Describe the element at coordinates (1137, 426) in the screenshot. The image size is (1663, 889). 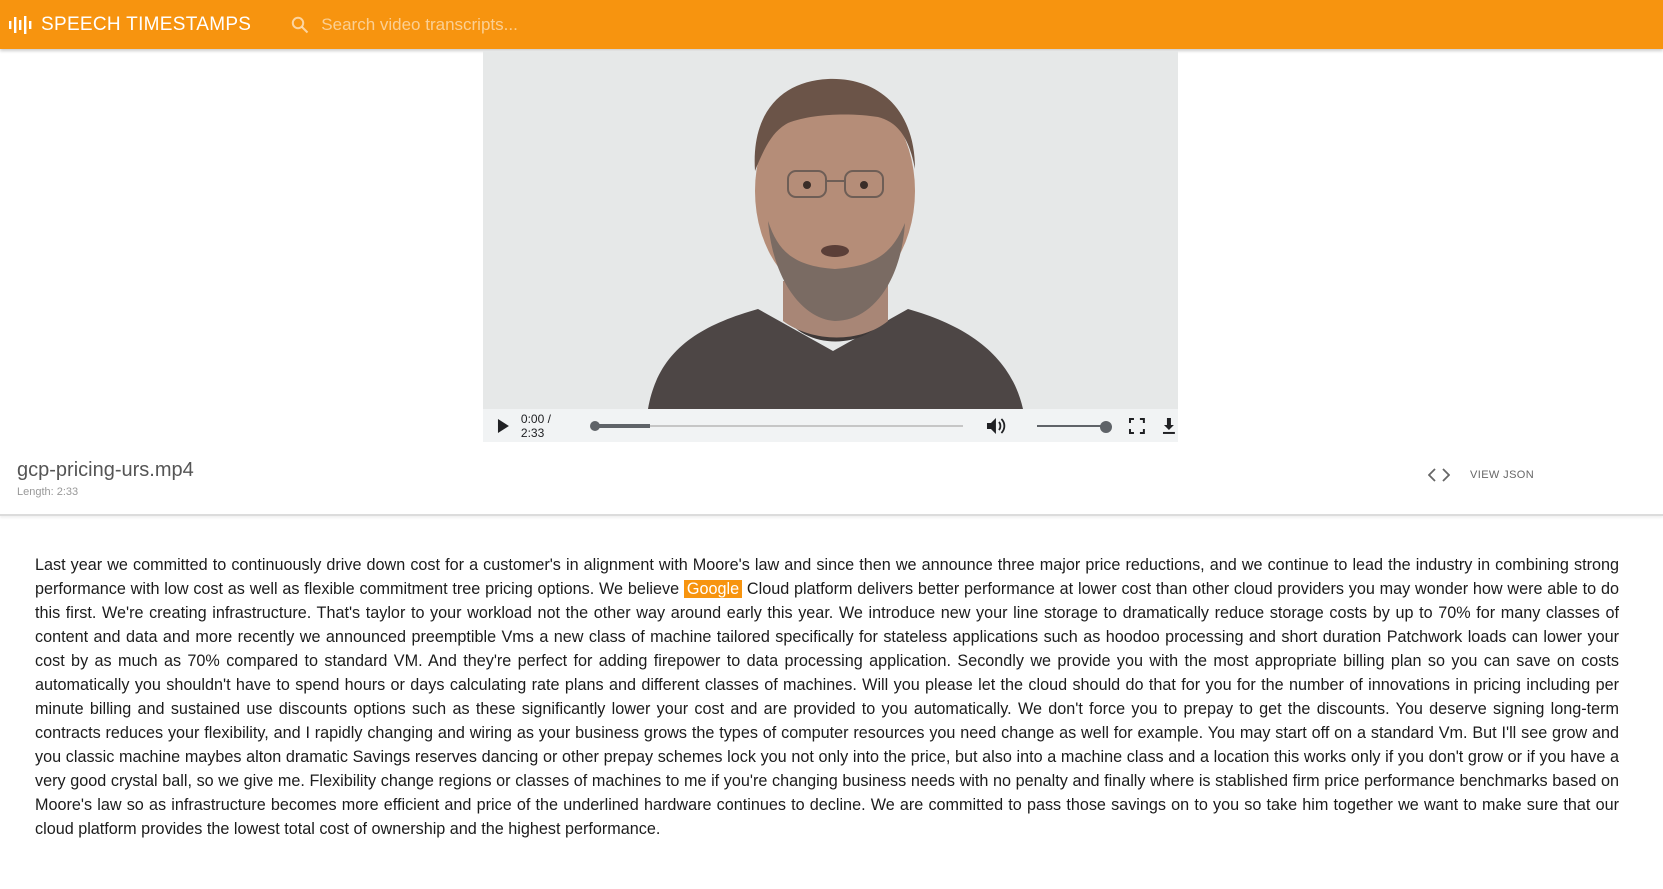
I see `fullscreen-icon` at that location.